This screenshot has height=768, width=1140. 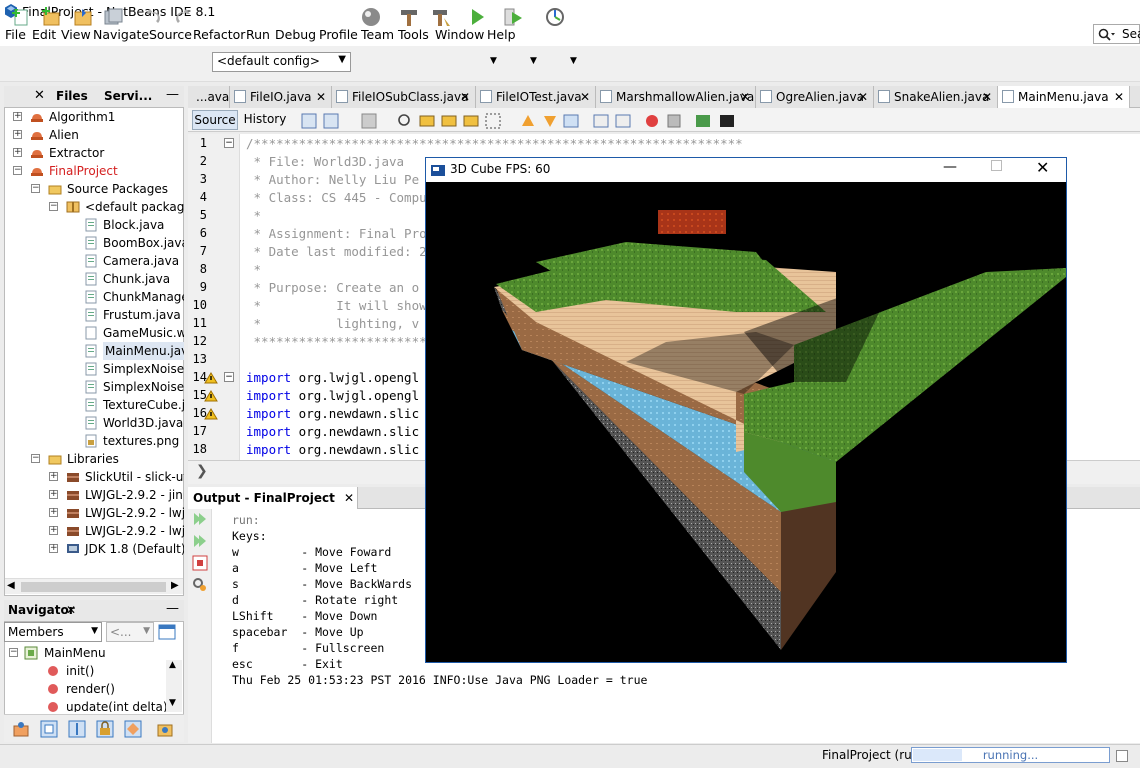 What do you see at coordinates (111, 689) in the screenshot?
I see `navigator-member: render()` at bounding box center [111, 689].